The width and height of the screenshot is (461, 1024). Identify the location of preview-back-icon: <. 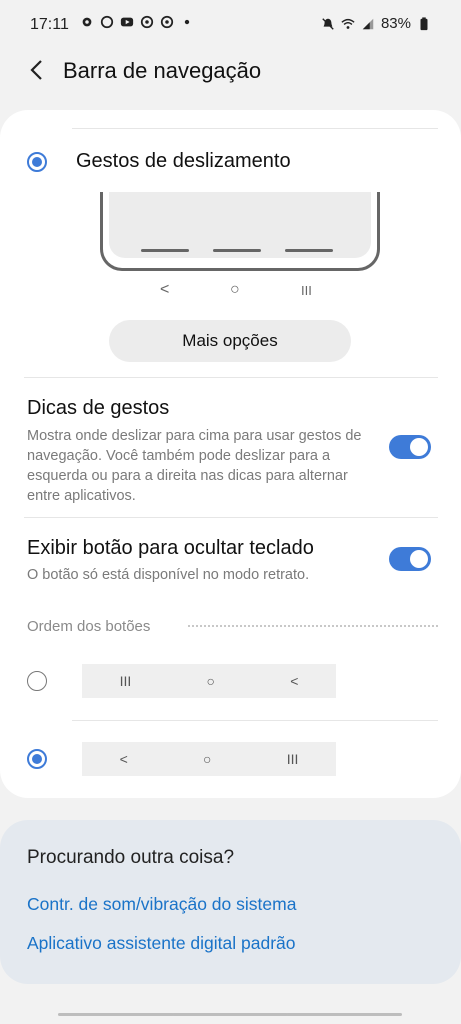
(165, 289).